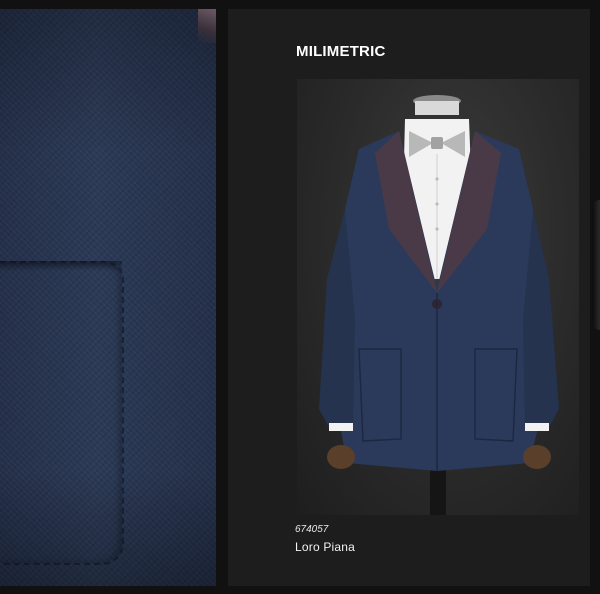 The height and width of the screenshot is (594, 600). What do you see at coordinates (207, 26) in the screenshot?
I see `lapel-corner` at bounding box center [207, 26].